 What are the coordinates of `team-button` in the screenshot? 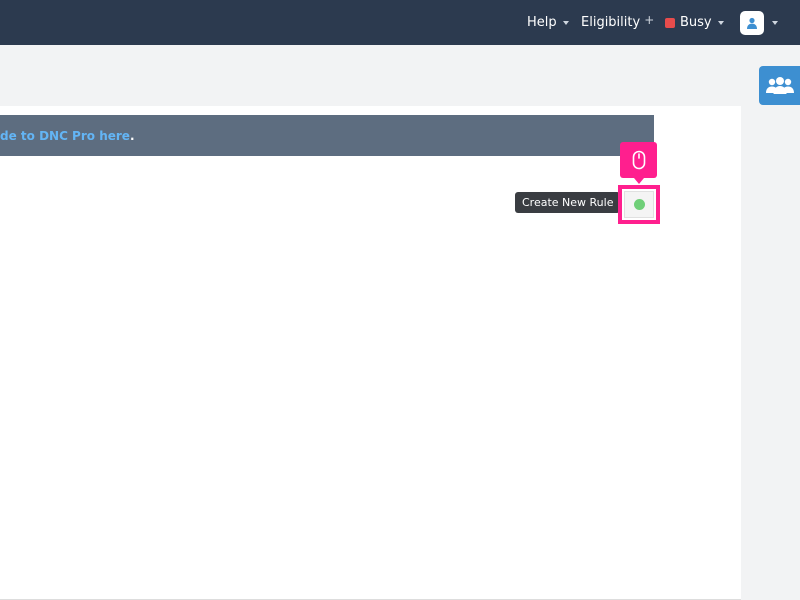 It's located at (779, 85).